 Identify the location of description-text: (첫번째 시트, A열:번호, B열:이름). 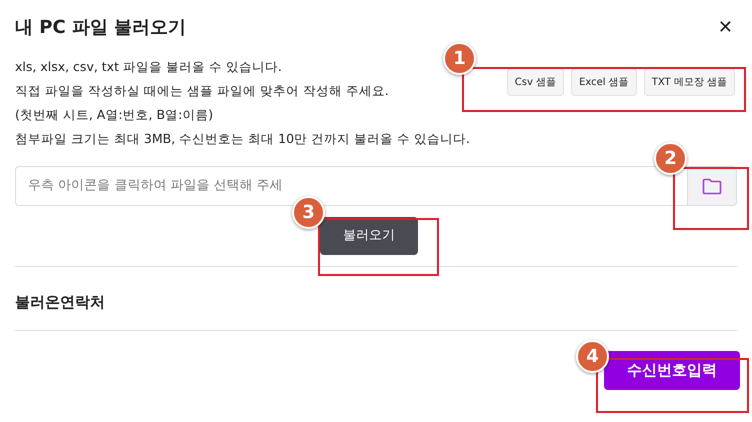
(114, 115).